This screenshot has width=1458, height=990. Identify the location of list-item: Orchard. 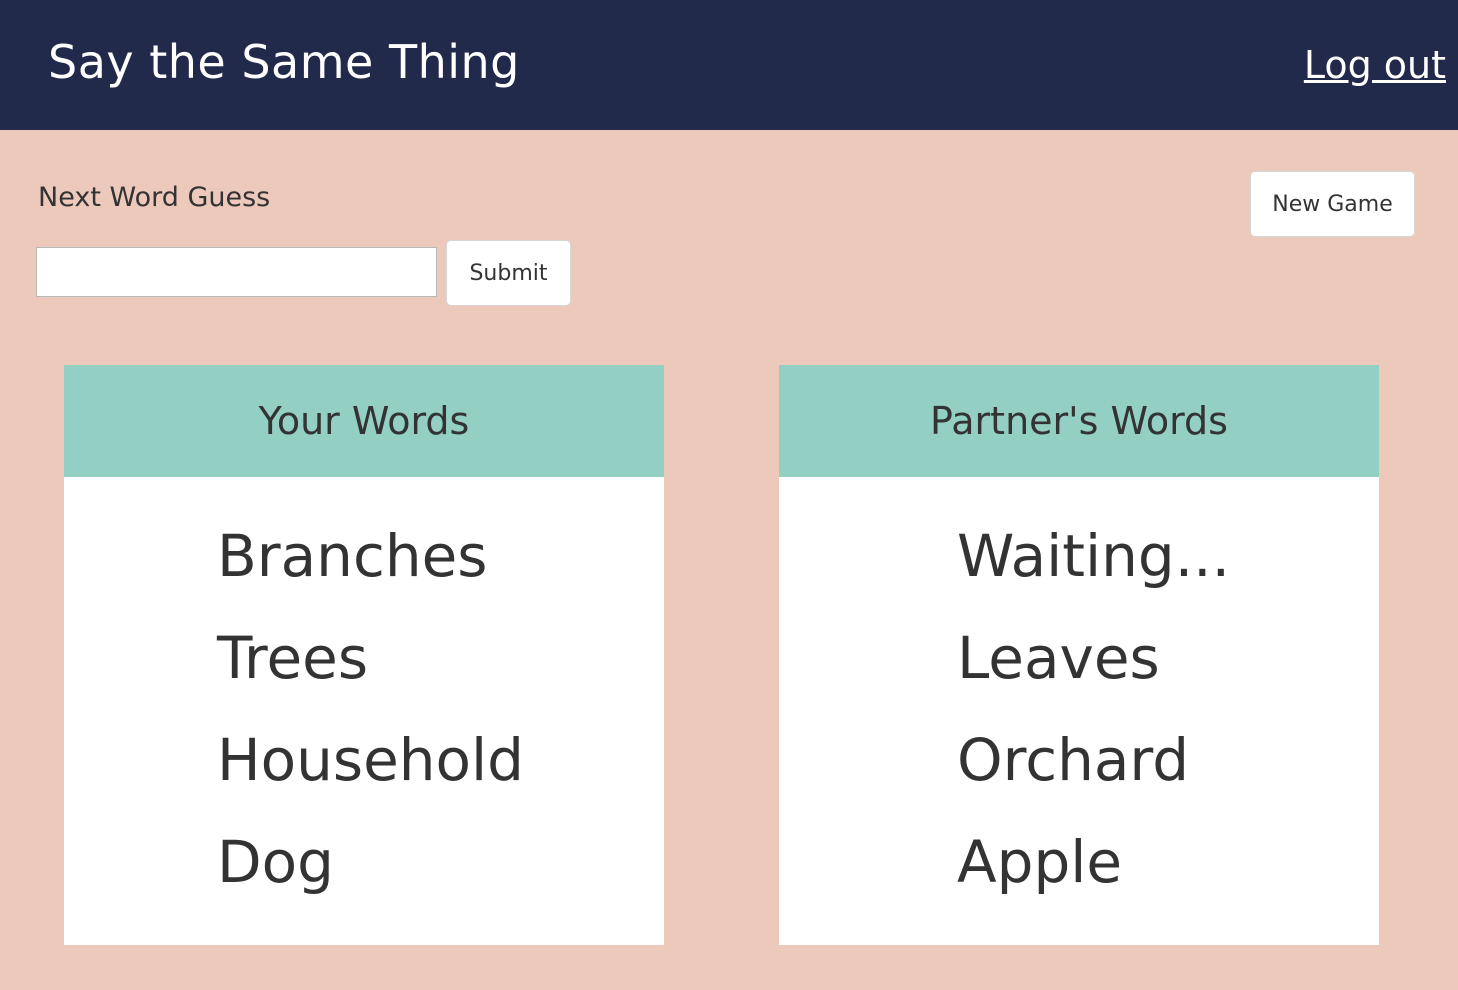
(1073, 760).